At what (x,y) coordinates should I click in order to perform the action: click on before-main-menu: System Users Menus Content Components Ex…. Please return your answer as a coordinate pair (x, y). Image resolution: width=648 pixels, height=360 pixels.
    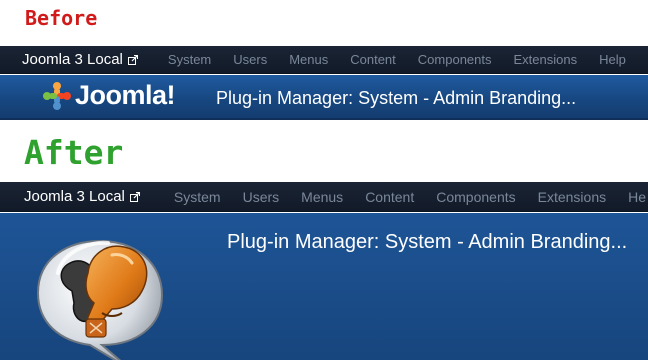
    Looking at the image, I should click on (408, 59).